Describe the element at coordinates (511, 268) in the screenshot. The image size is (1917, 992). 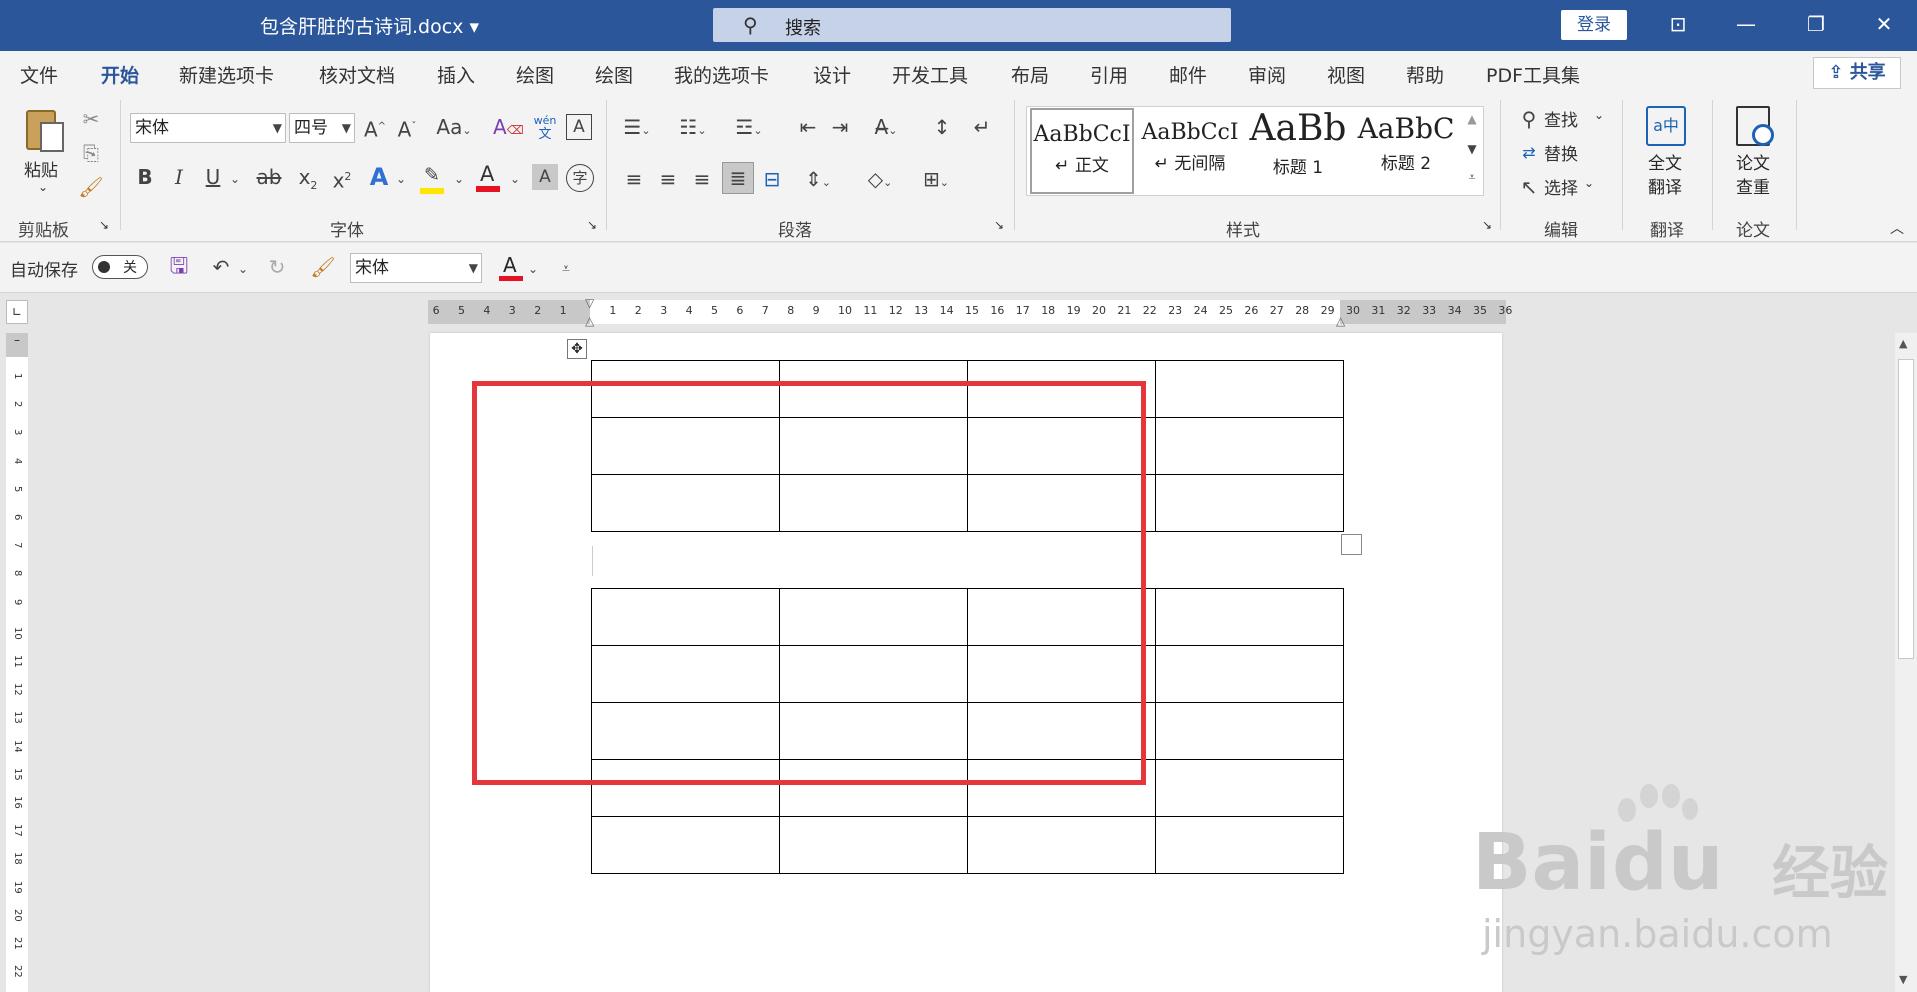
I see `qat-font-color-icon: A` at that location.